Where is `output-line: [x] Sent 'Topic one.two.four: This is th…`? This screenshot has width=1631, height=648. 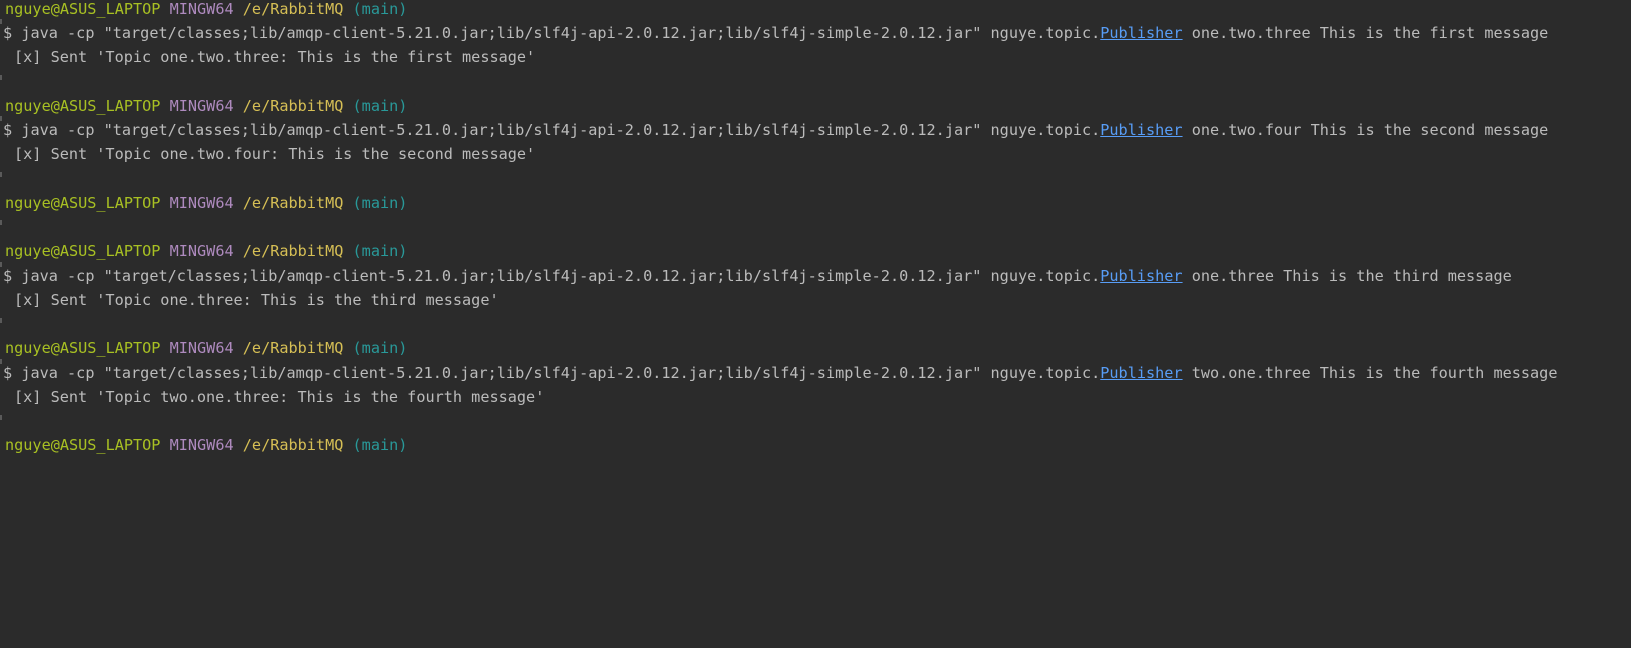
output-line: [x] Sent 'Topic one.two.four: This is th… is located at coordinates (275, 154).